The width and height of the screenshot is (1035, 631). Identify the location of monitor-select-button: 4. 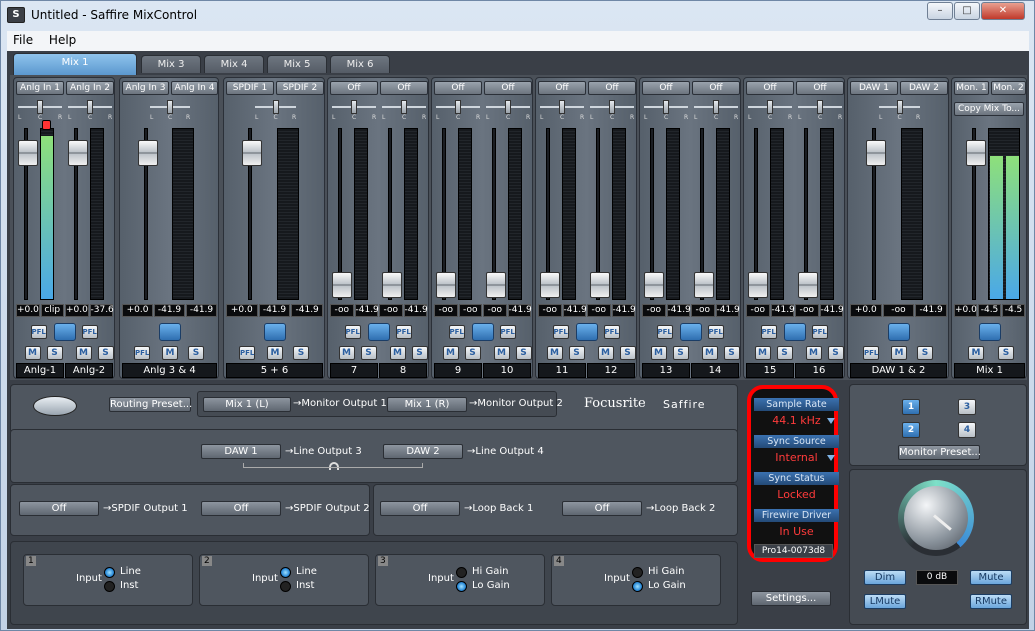
(967, 430).